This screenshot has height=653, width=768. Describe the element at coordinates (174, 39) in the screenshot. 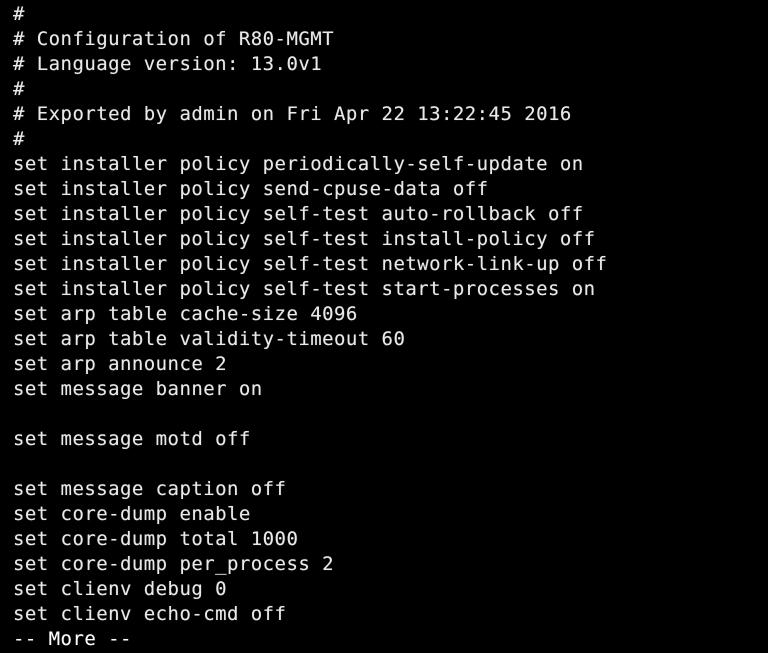

I see `terminal-line: # Configuration of R80-MGMT` at that location.